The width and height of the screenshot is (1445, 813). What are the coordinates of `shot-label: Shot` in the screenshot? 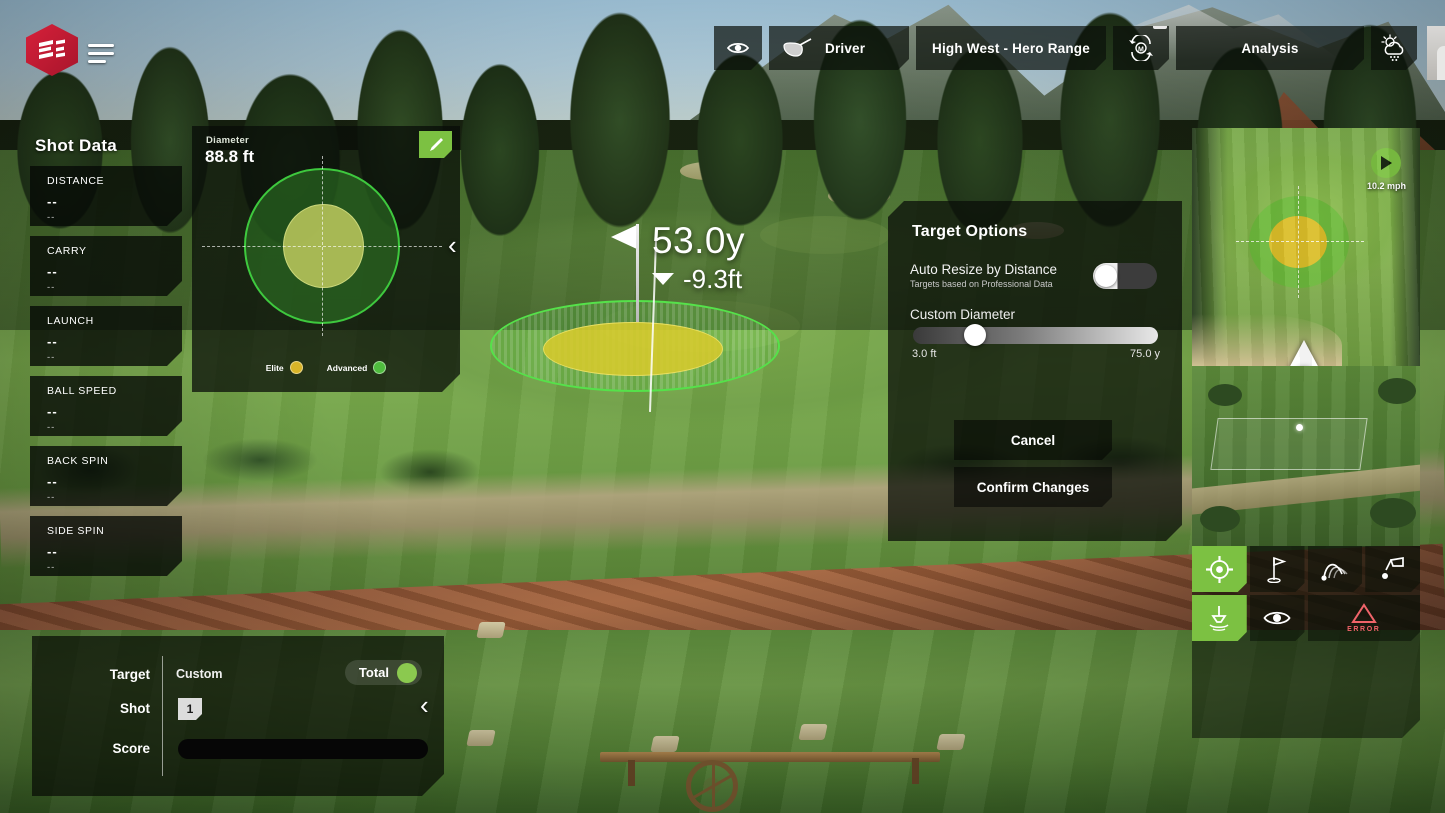 It's located at (135, 708).